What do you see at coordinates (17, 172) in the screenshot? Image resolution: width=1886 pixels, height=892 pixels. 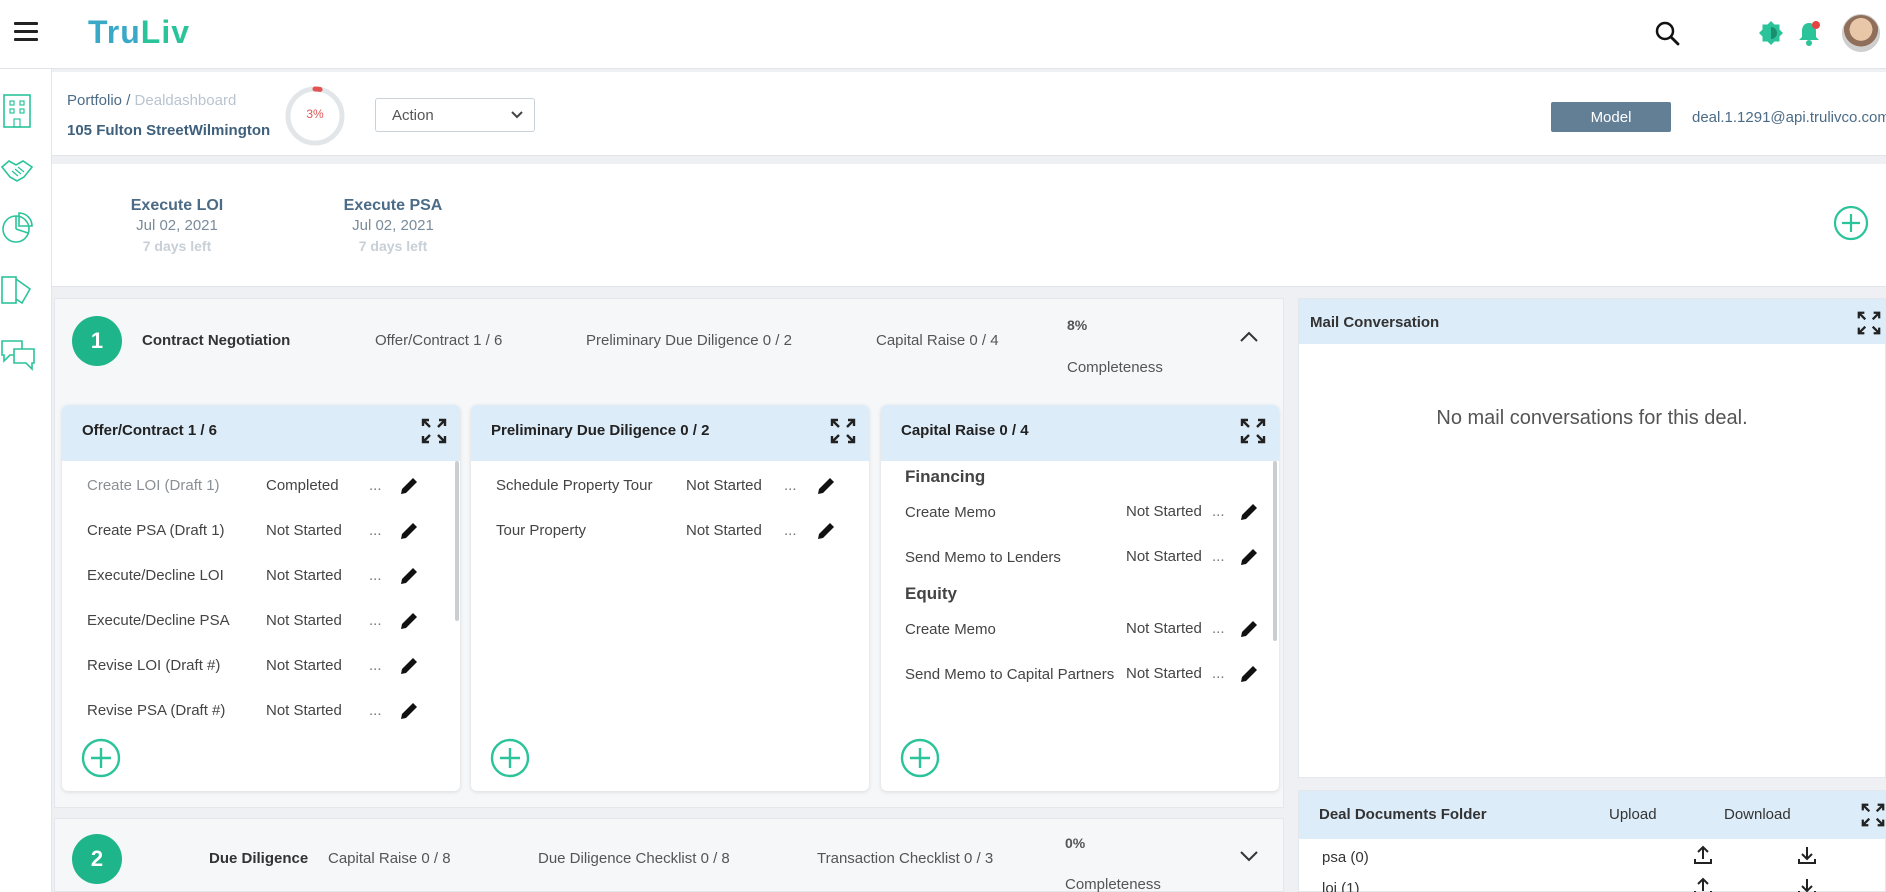 I see `handshake-icon` at bounding box center [17, 172].